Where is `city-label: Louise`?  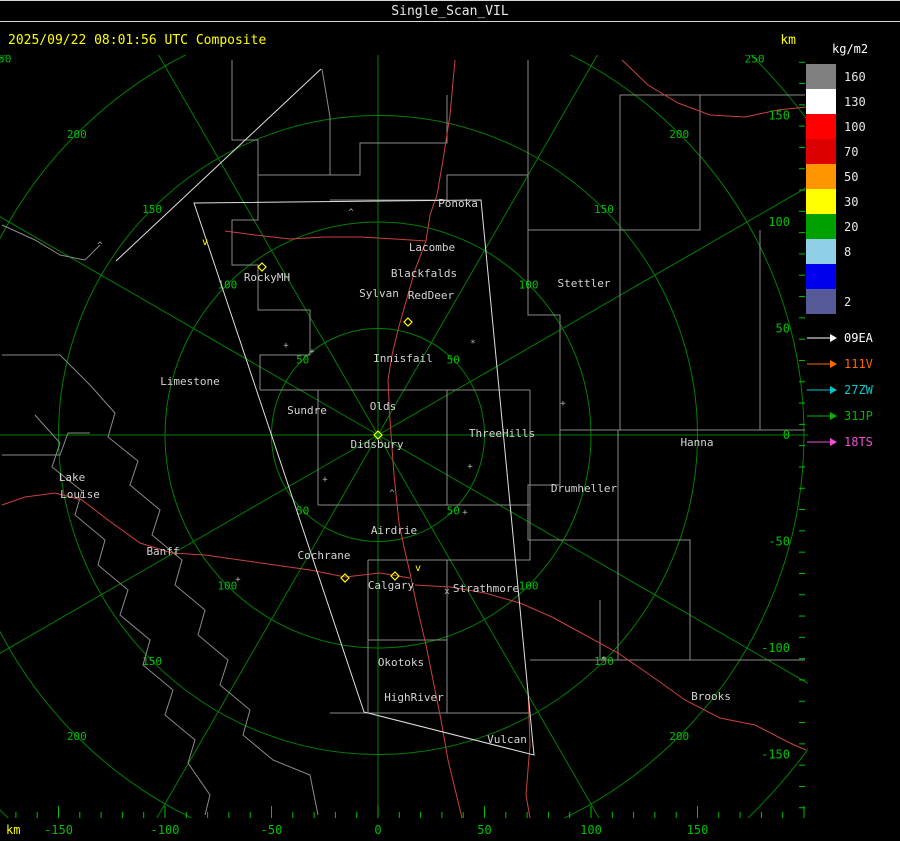
city-label: Louise is located at coordinates (80, 494).